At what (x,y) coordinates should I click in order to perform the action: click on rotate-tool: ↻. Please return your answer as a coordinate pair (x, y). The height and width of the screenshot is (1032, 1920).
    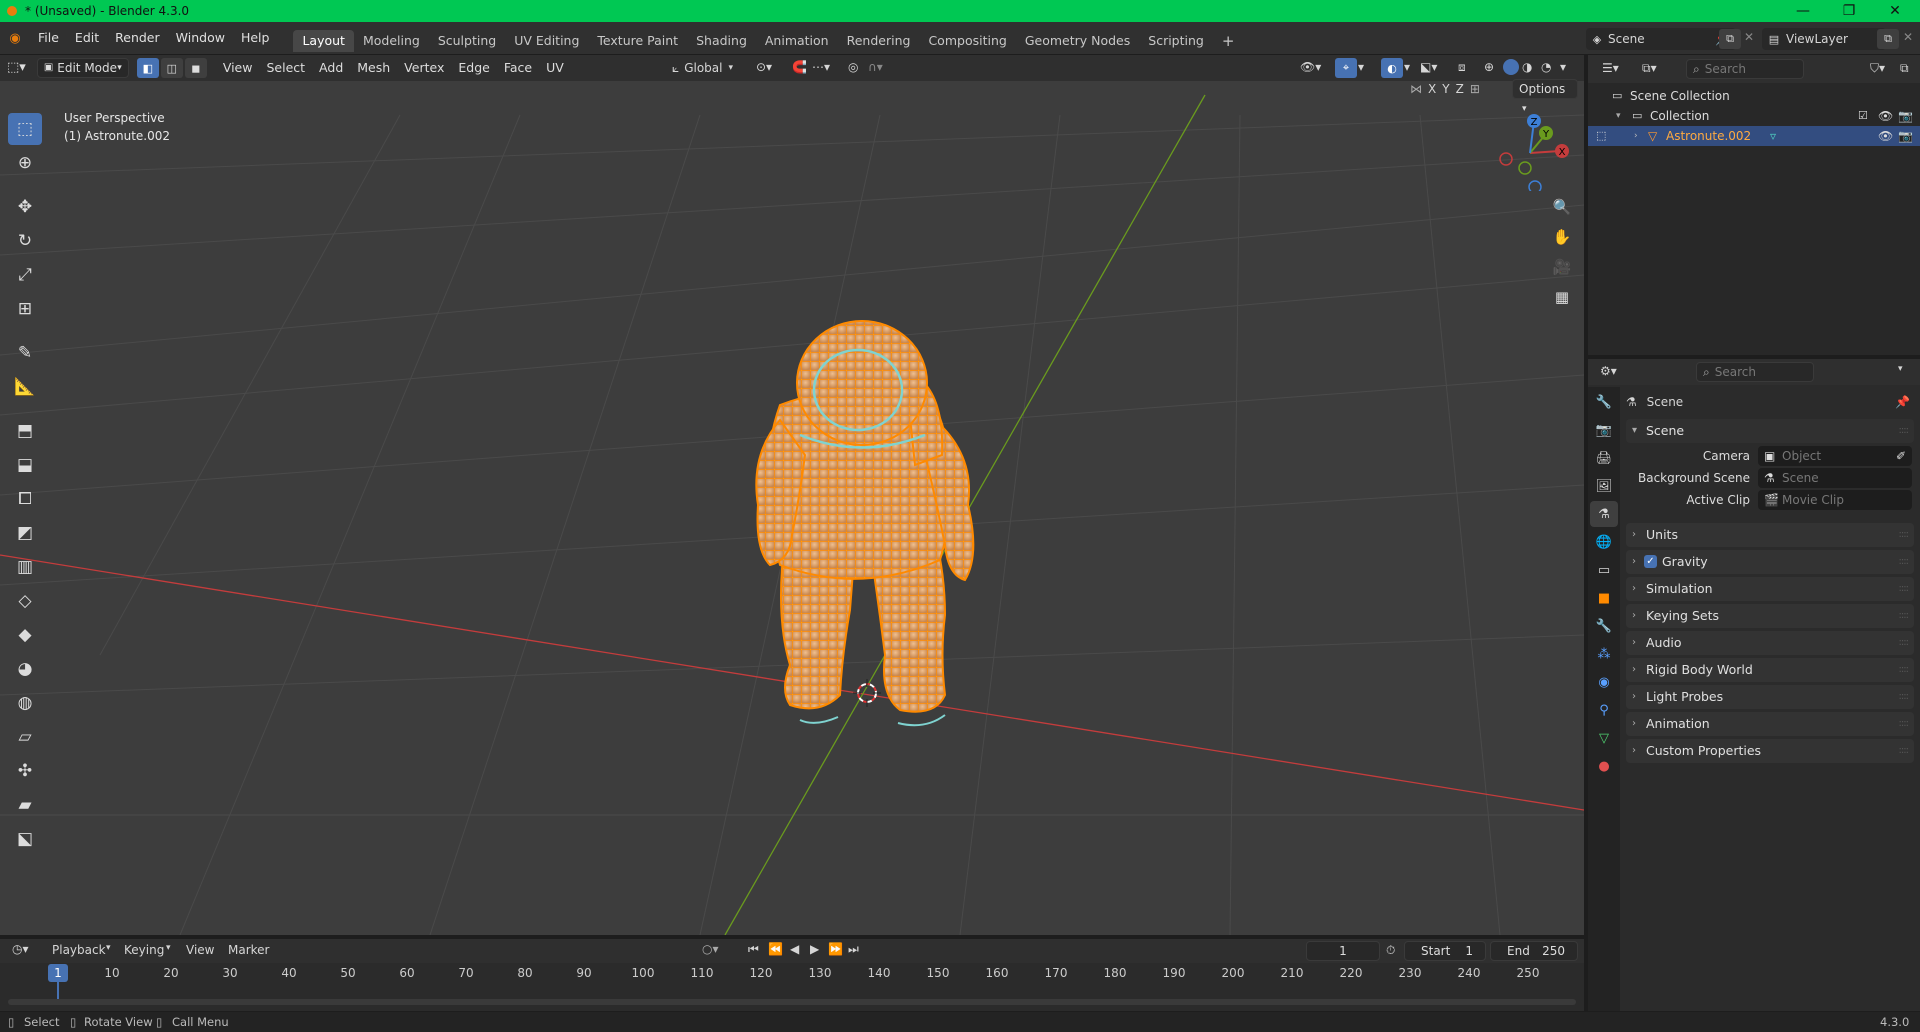
    Looking at the image, I should click on (25, 241).